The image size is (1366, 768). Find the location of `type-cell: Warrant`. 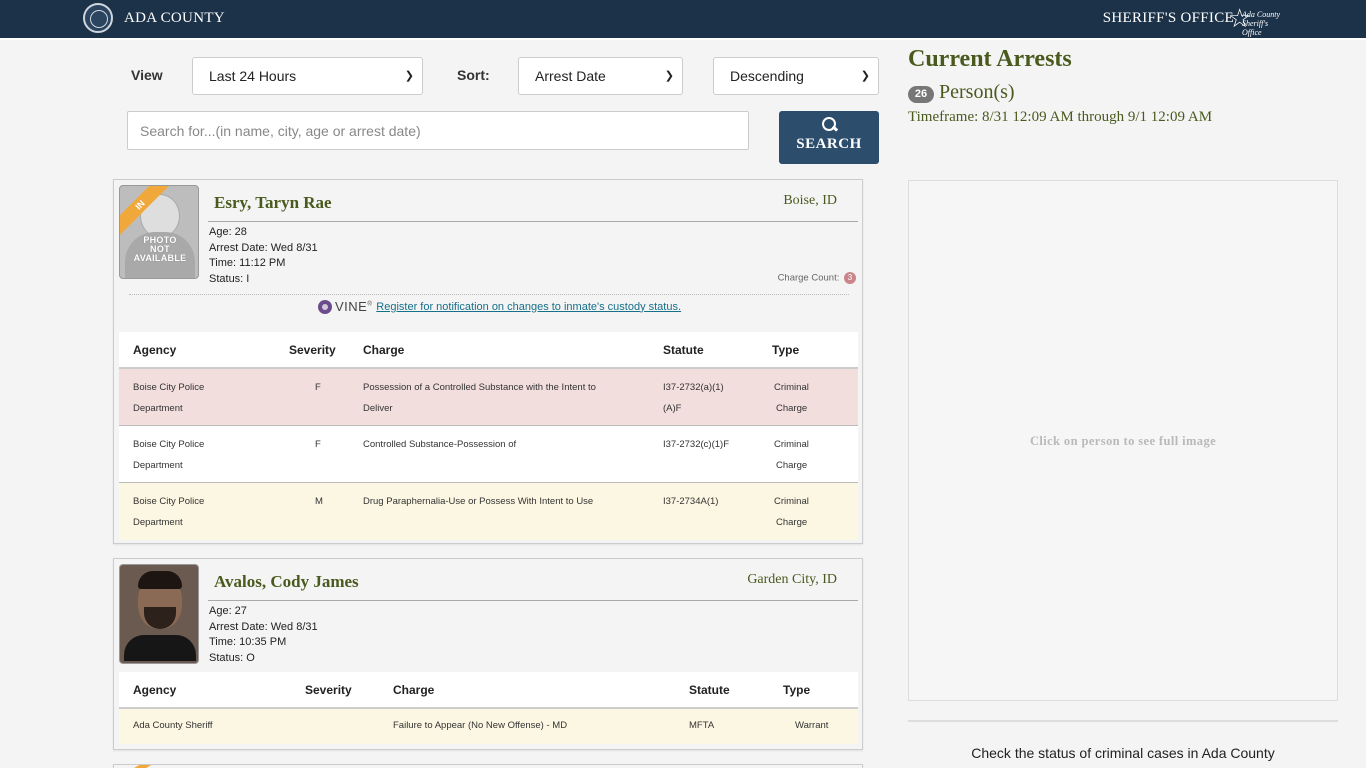

type-cell: Warrant is located at coordinates (813, 726).